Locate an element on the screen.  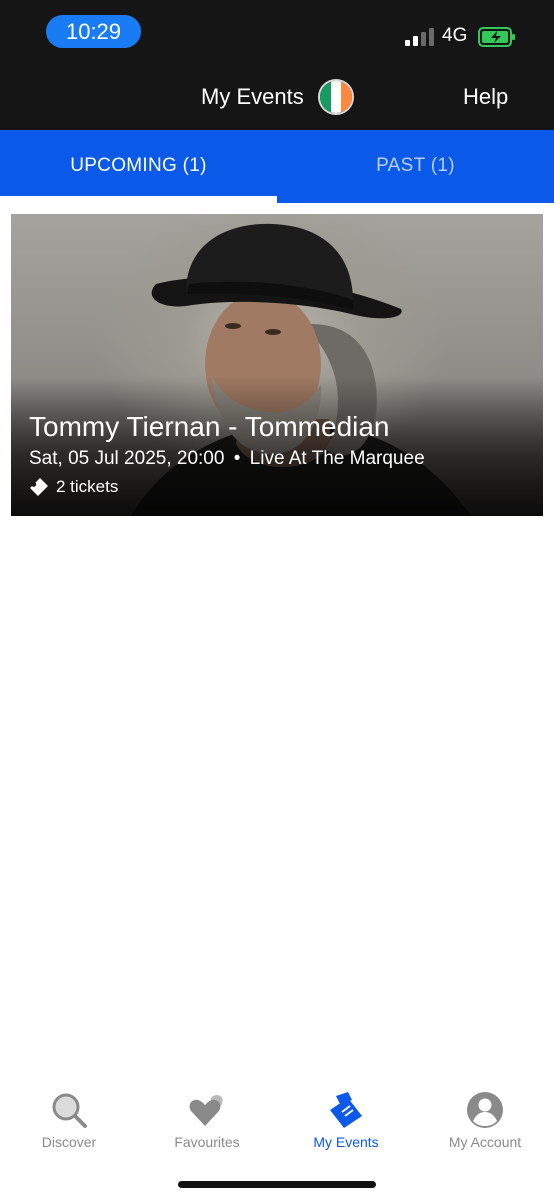
page-title: My Events is located at coordinates (252, 96).